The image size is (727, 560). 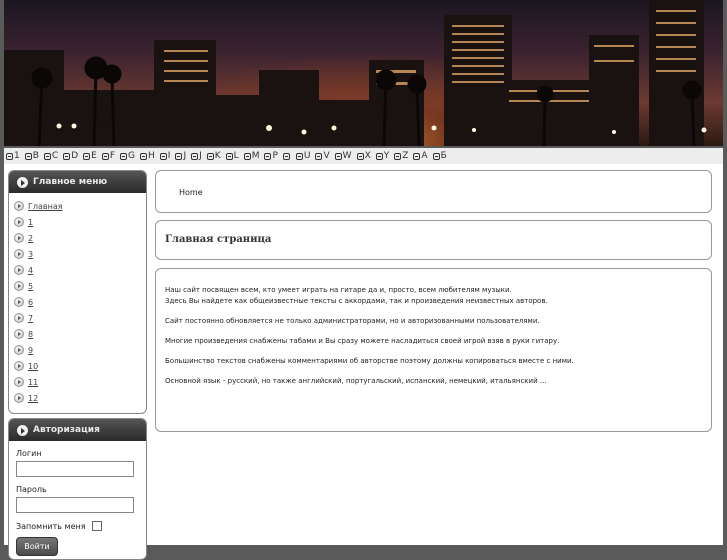 I want to click on page-title-box: Главная страница, so click(x=433, y=240).